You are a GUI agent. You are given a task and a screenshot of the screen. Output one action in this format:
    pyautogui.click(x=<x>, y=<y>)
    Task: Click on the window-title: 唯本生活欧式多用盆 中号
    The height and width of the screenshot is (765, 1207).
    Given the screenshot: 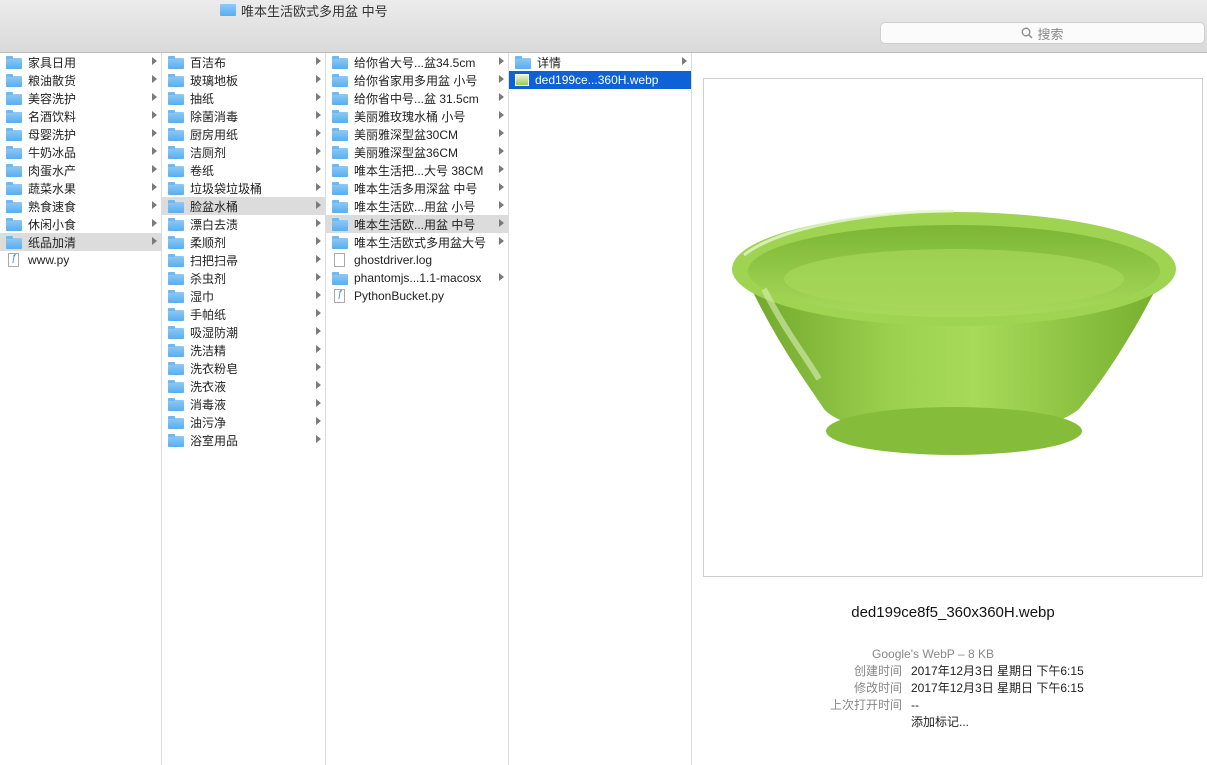 What is the action you would take?
    pyautogui.click(x=304, y=10)
    